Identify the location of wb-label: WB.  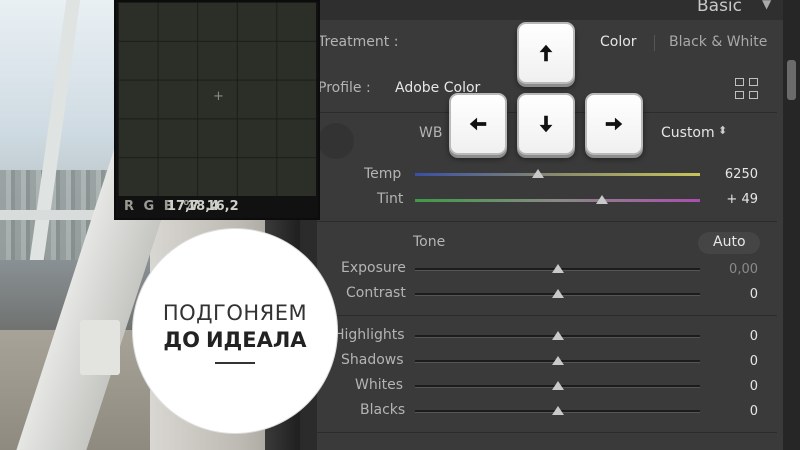
(431, 133).